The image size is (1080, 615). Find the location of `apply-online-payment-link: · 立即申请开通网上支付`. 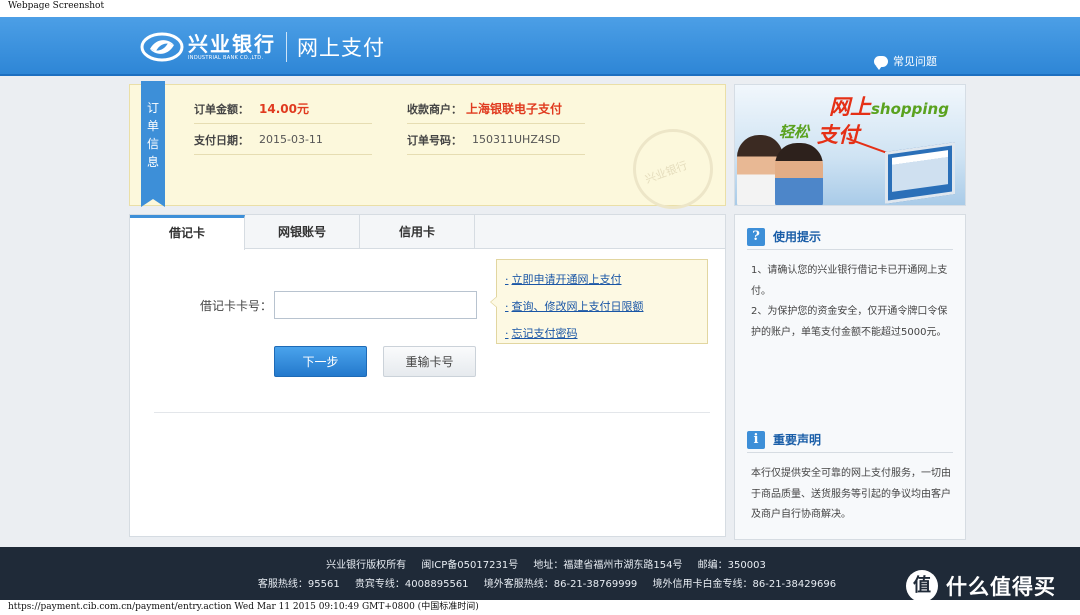

apply-online-payment-link: · 立即申请开通网上支付 is located at coordinates (606, 279).